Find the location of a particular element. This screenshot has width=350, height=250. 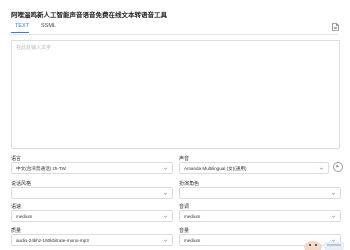

style-select is located at coordinates (92, 193).